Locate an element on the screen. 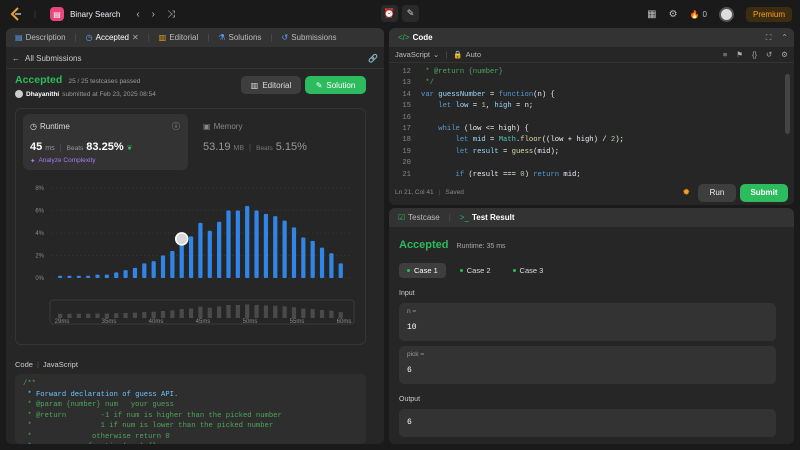 The height and width of the screenshot is (450, 800). submit-button: Submit is located at coordinates (764, 192).